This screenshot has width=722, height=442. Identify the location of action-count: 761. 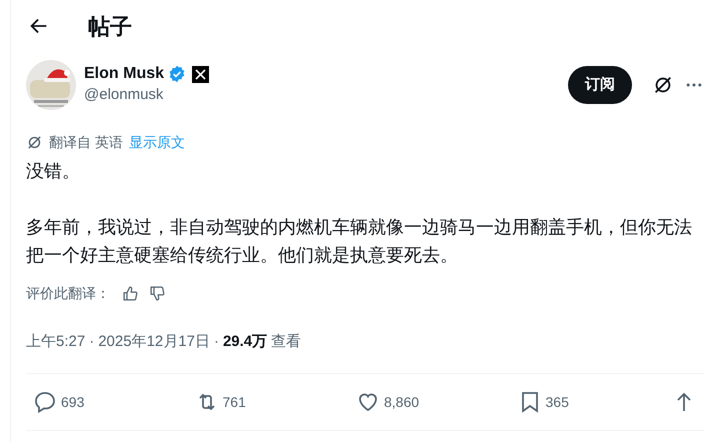
(234, 402).